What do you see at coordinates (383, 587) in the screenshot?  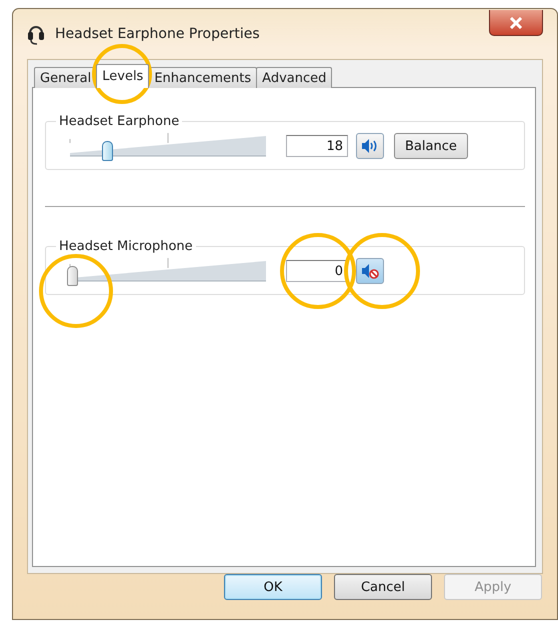 I see `dialog-button: Cancel` at bounding box center [383, 587].